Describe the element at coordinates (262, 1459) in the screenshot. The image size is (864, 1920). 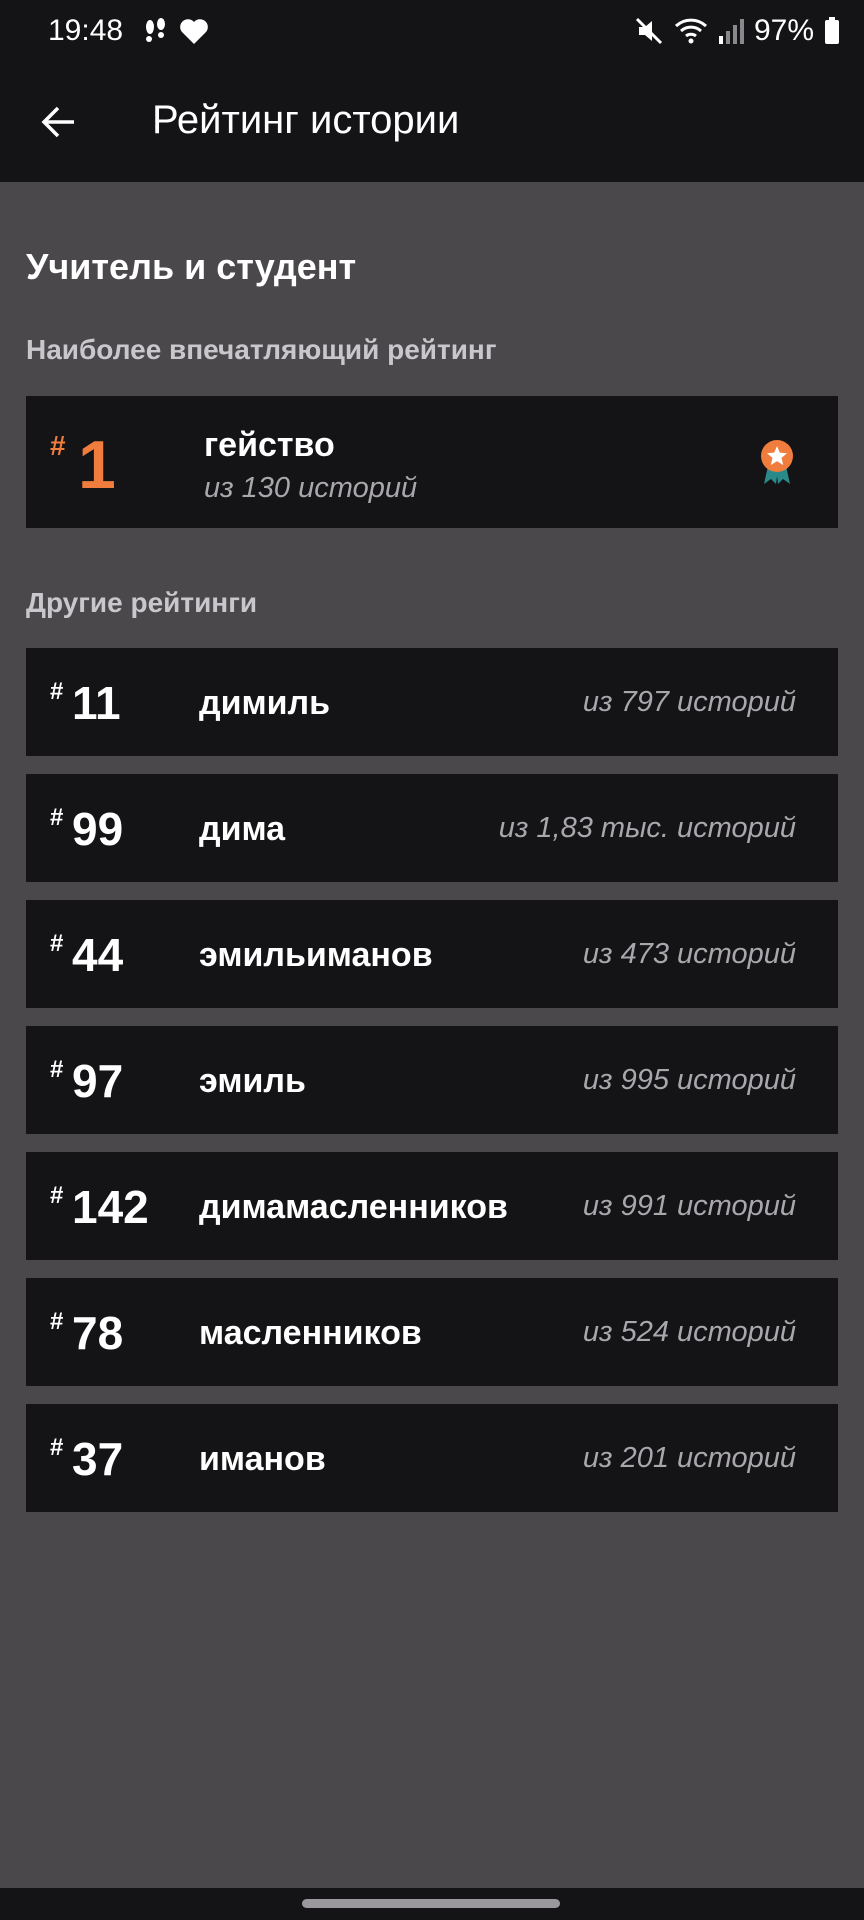
I see `tag-name: иманов` at that location.